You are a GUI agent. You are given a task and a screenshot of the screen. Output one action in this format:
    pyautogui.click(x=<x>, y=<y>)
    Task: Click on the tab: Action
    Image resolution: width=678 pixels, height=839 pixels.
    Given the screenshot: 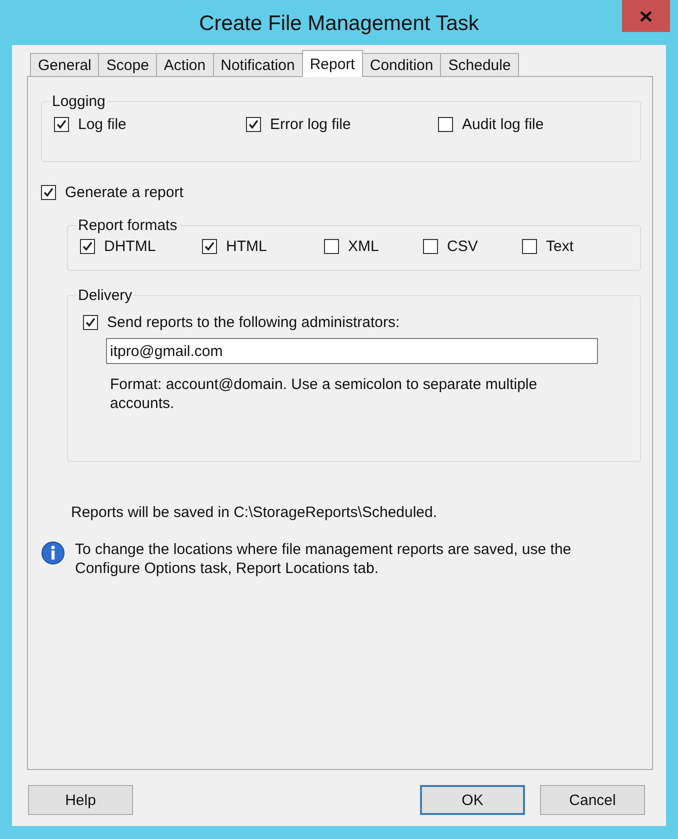 What is the action you would take?
    pyautogui.click(x=185, y=64)
    